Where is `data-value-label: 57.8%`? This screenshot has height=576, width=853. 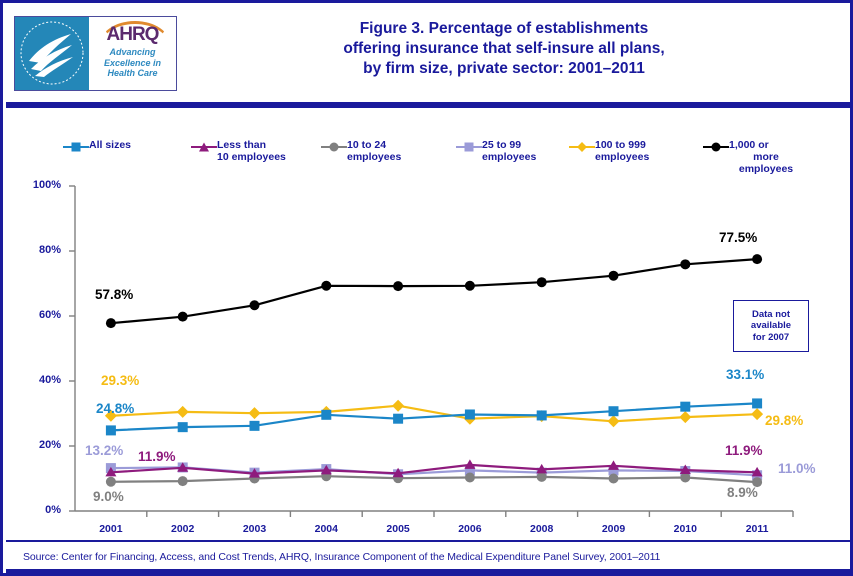
data-value-label: 57.8% is located at coordinates (114, 294).